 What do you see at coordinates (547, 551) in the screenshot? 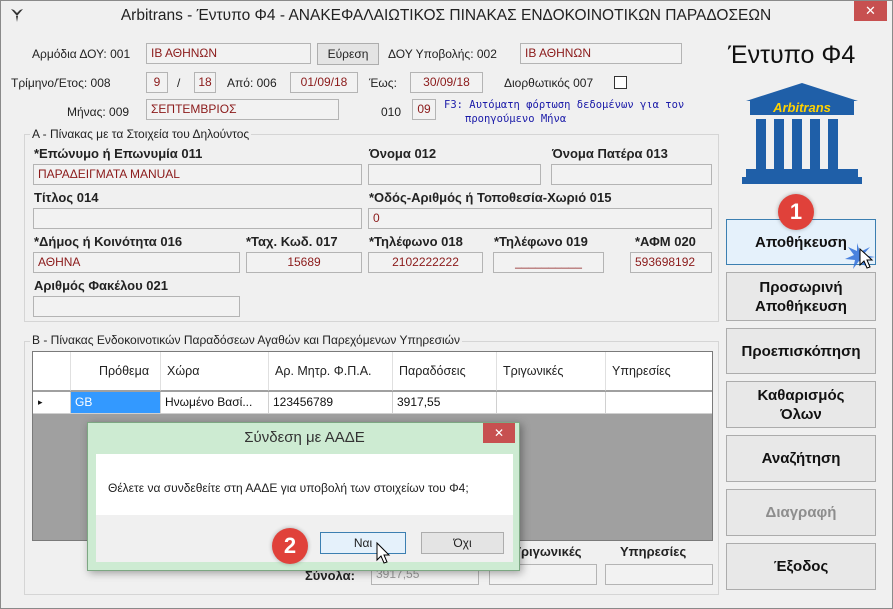
I see `totals-triangular-label: Τριγωνικές` at bounding box center [547, 551].